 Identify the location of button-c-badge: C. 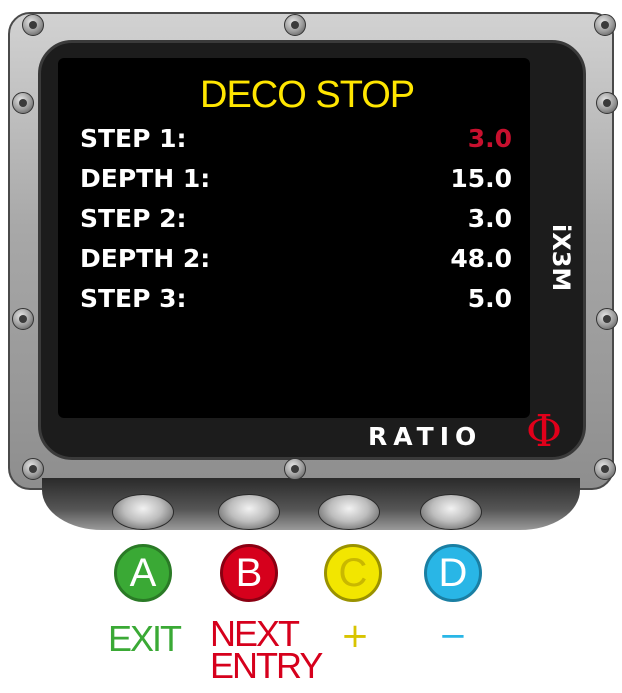
(353, 573).